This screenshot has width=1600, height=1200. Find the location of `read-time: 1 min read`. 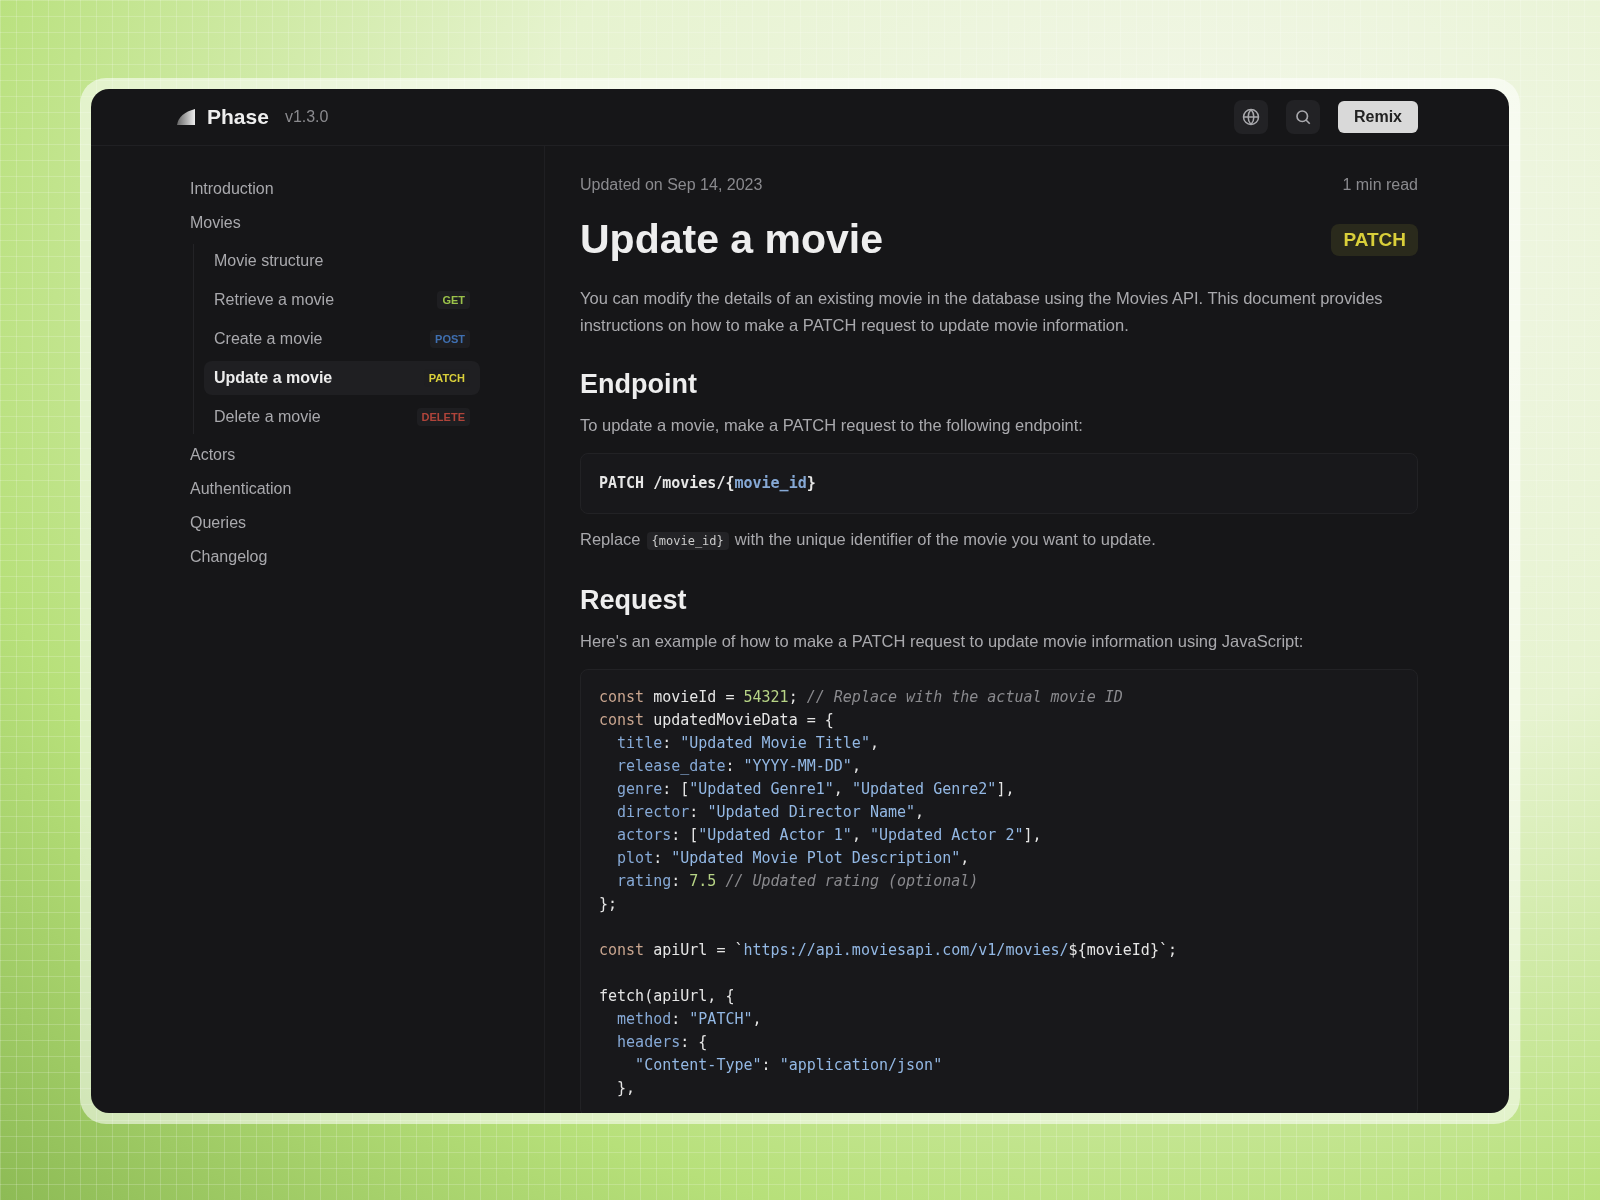

read-time: 1 min read is located at coordinates (1380, 185).